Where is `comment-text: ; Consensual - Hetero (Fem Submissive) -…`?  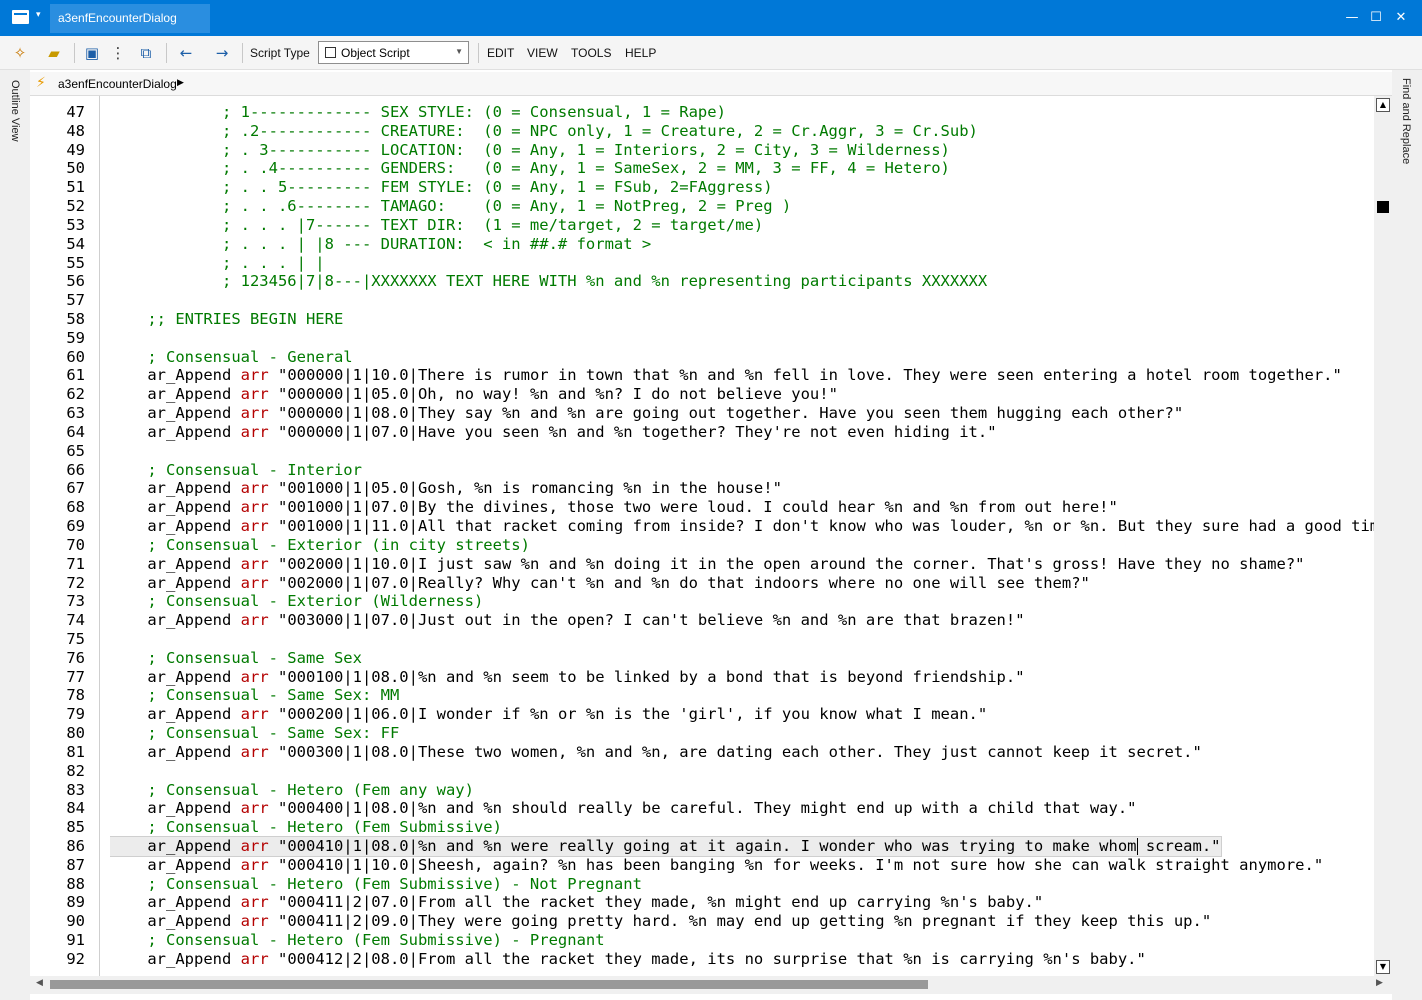
comment-text: ; Consensual - Hetero (Fem Submissive) -… is located at coordinates (376, 883).